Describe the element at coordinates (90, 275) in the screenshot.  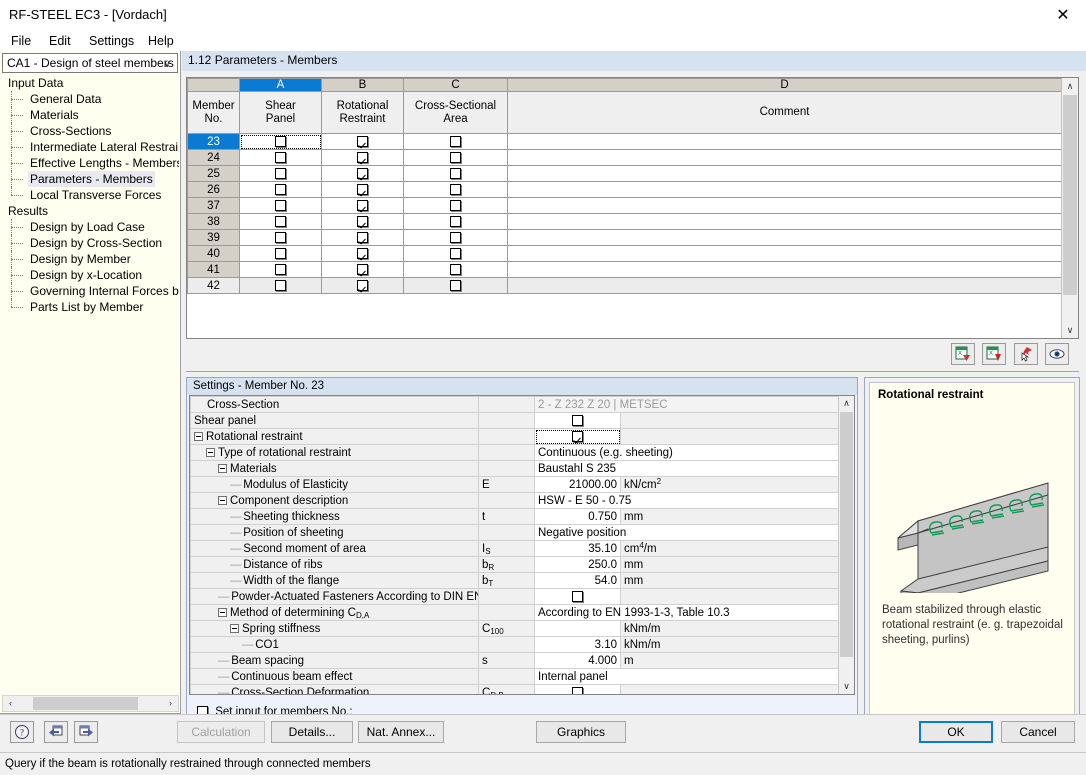
I see `sidebar-item-design-by-x-location: Design by x-Location` at that location.